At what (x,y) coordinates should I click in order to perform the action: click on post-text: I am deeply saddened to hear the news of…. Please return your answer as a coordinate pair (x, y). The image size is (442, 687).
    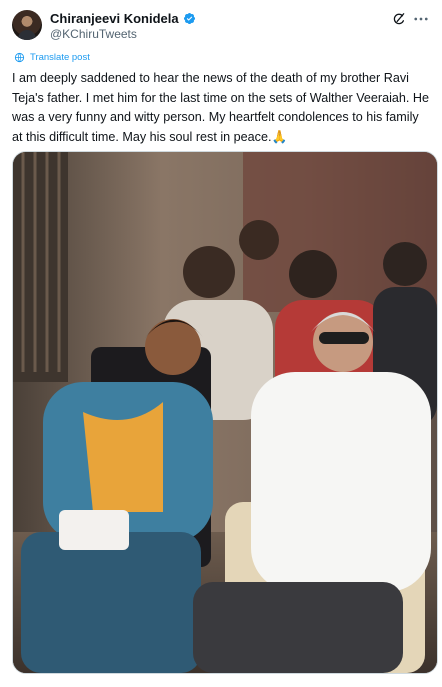
    Looking at the image, I should click on (221, 107).